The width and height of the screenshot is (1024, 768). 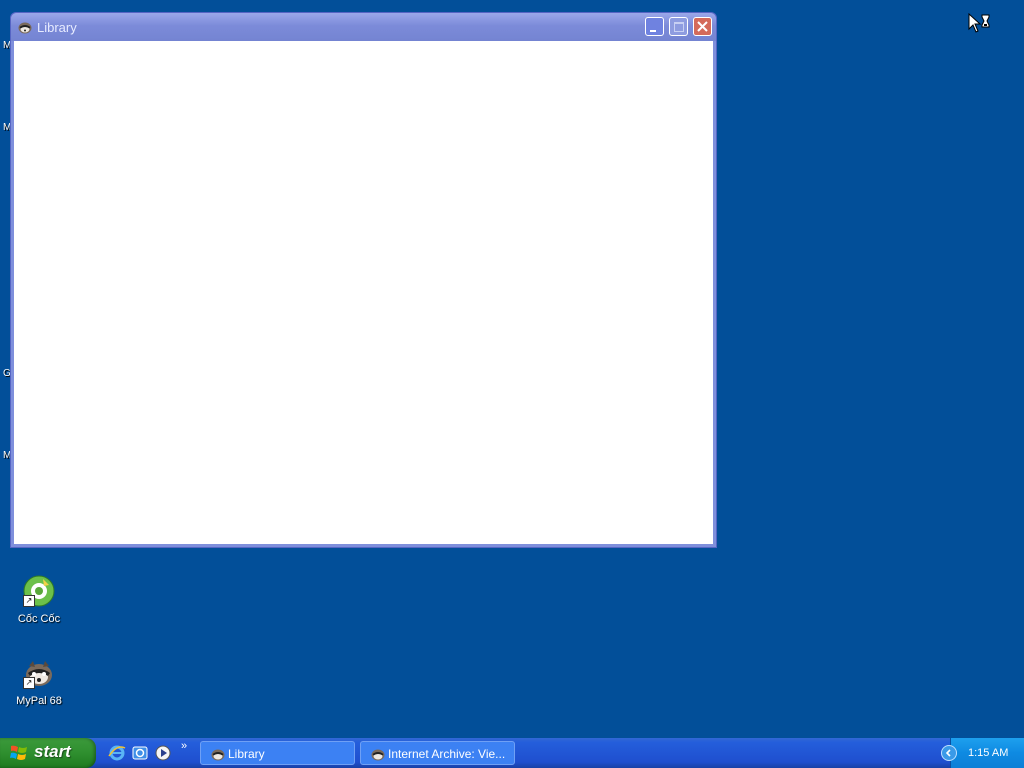 I want to click on mypal-icon: ↗, so click(x=39, y=673).